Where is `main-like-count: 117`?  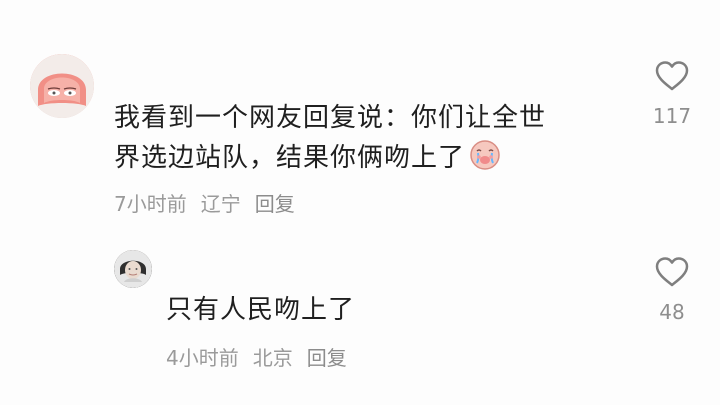
main-like-count: 117 is located at coordinates (672, 116).